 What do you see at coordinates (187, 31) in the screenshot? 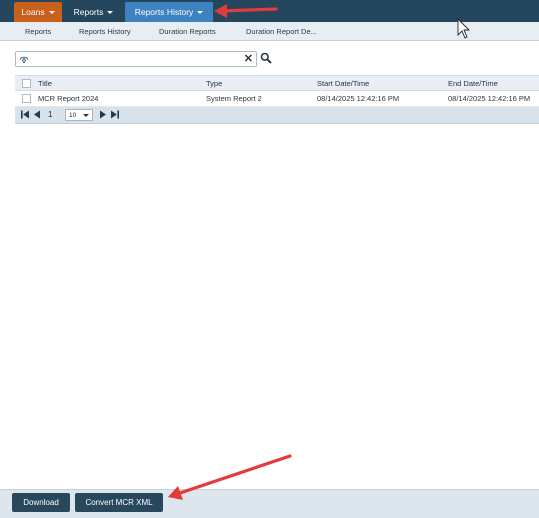
I see `subnav-item-duration-reports: Duration Reports` at bounding box center [187, 31].